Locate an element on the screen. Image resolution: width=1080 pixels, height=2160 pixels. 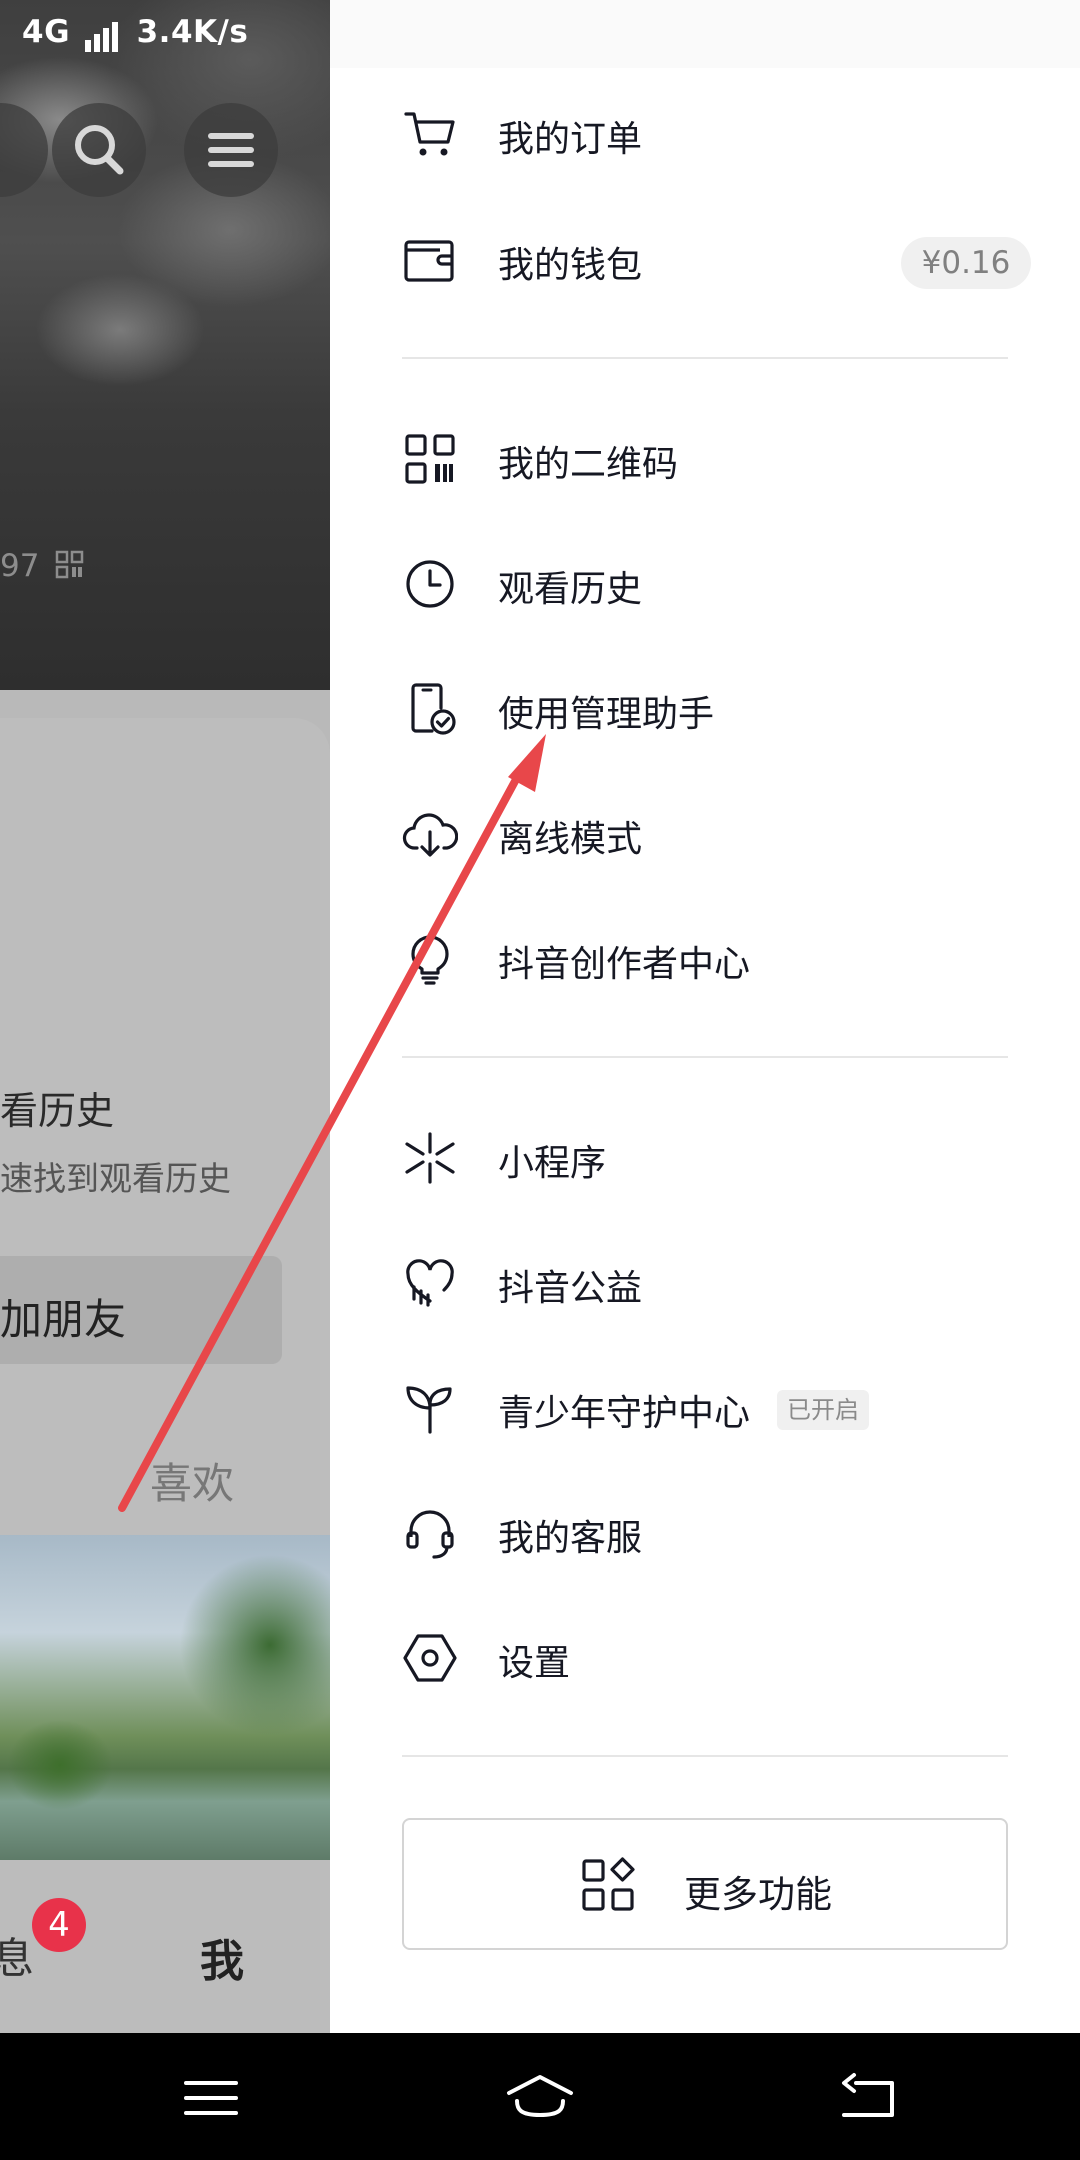
clock-icon is located at coordinates (430, 584).